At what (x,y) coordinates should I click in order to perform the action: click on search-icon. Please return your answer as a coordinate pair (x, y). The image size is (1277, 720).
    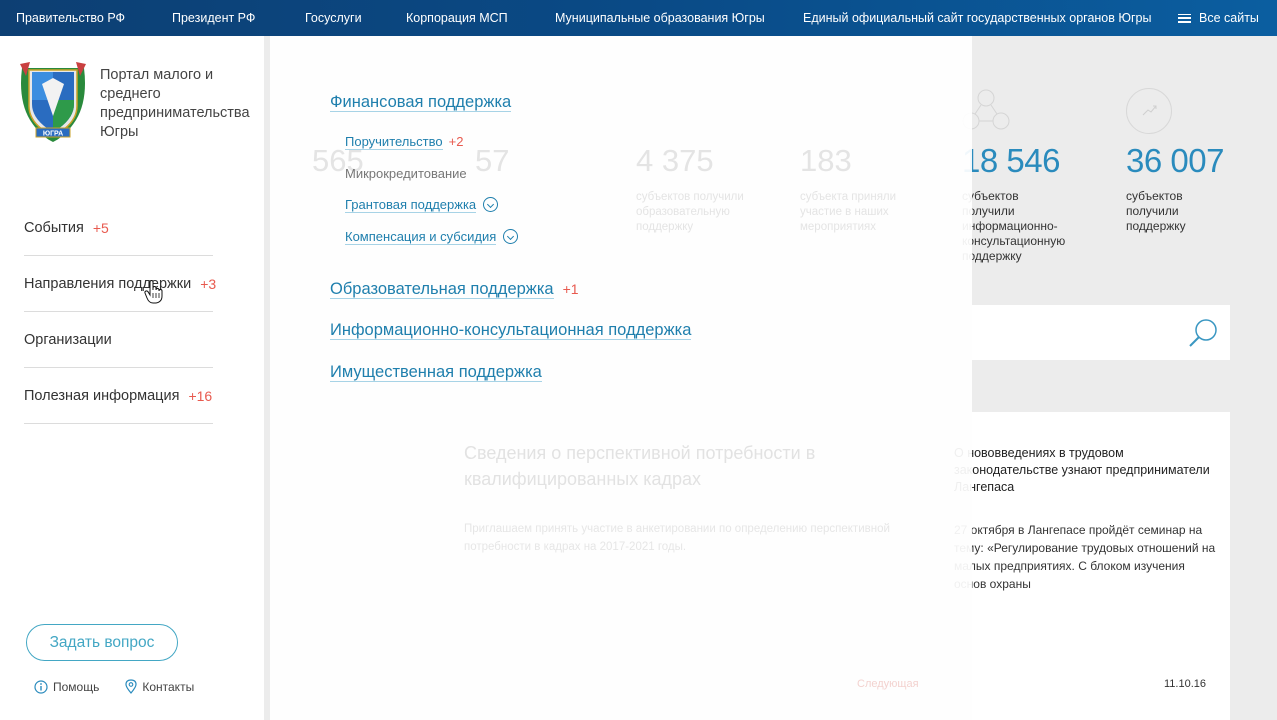
    Looking at the image, I should click on (1203, 334).